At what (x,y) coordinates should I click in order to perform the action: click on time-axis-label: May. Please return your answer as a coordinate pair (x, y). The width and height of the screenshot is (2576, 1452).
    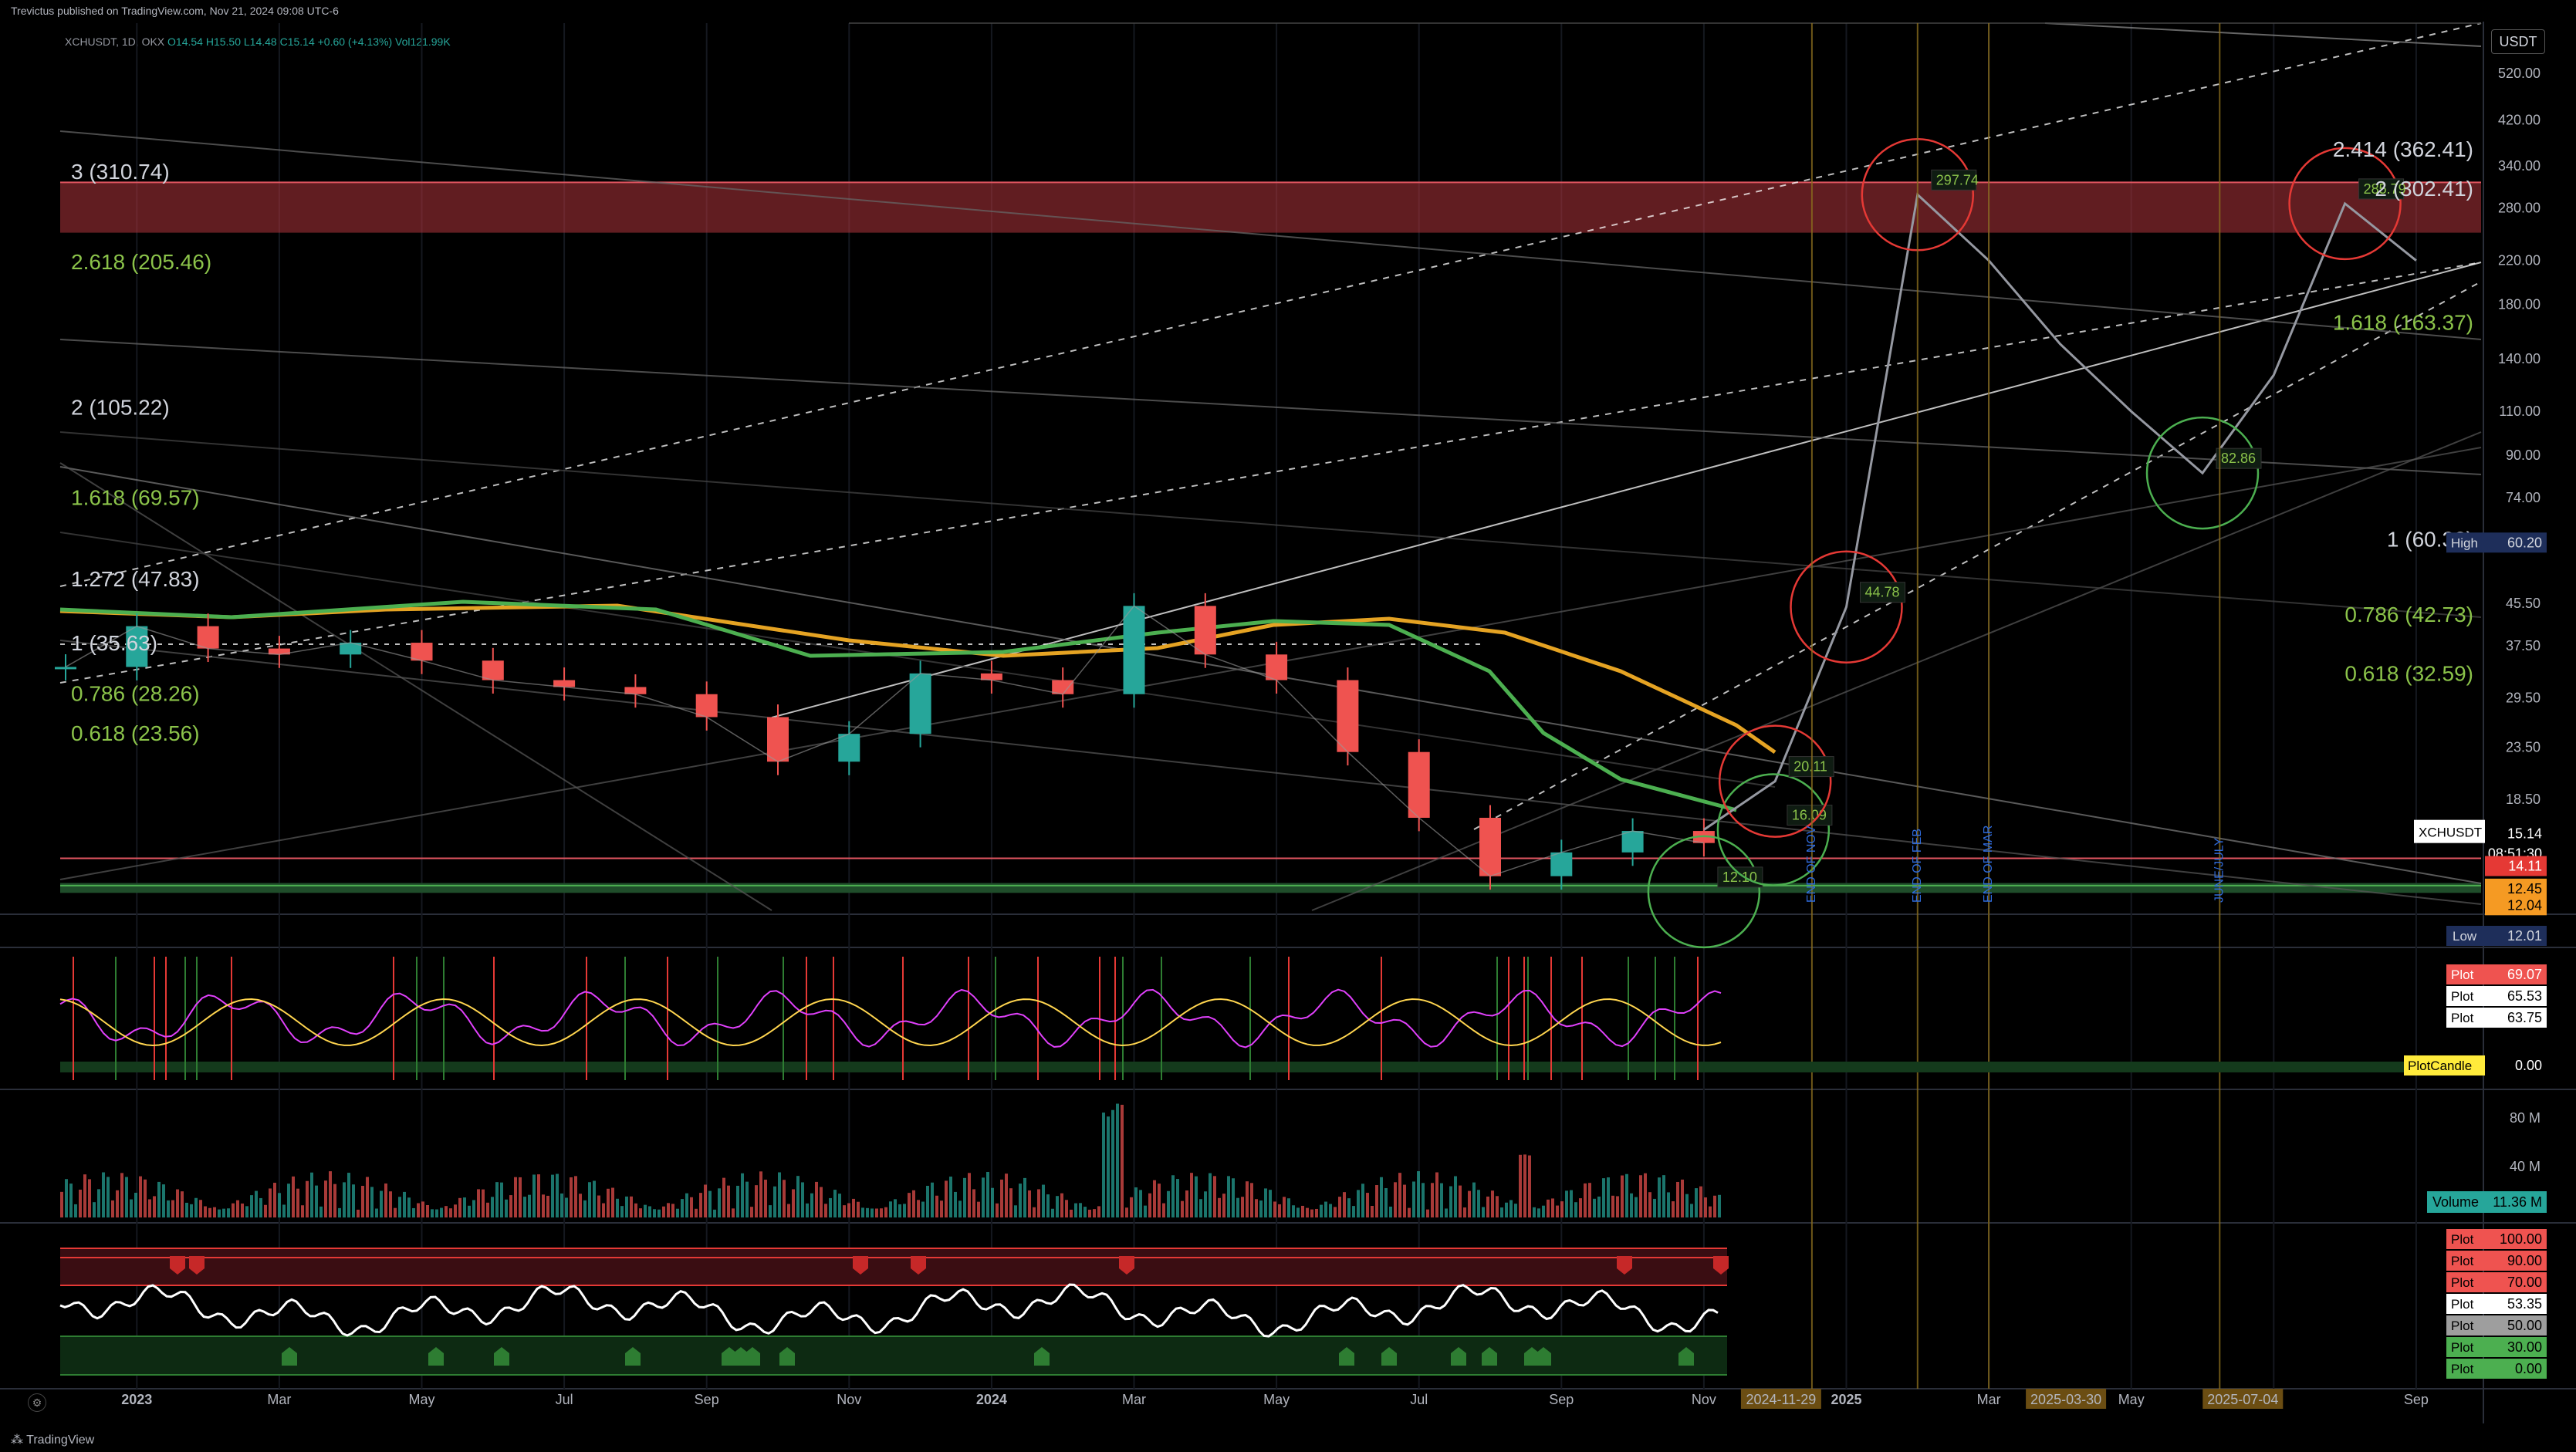
    Looking at the image, I should click on (2131, 1399).